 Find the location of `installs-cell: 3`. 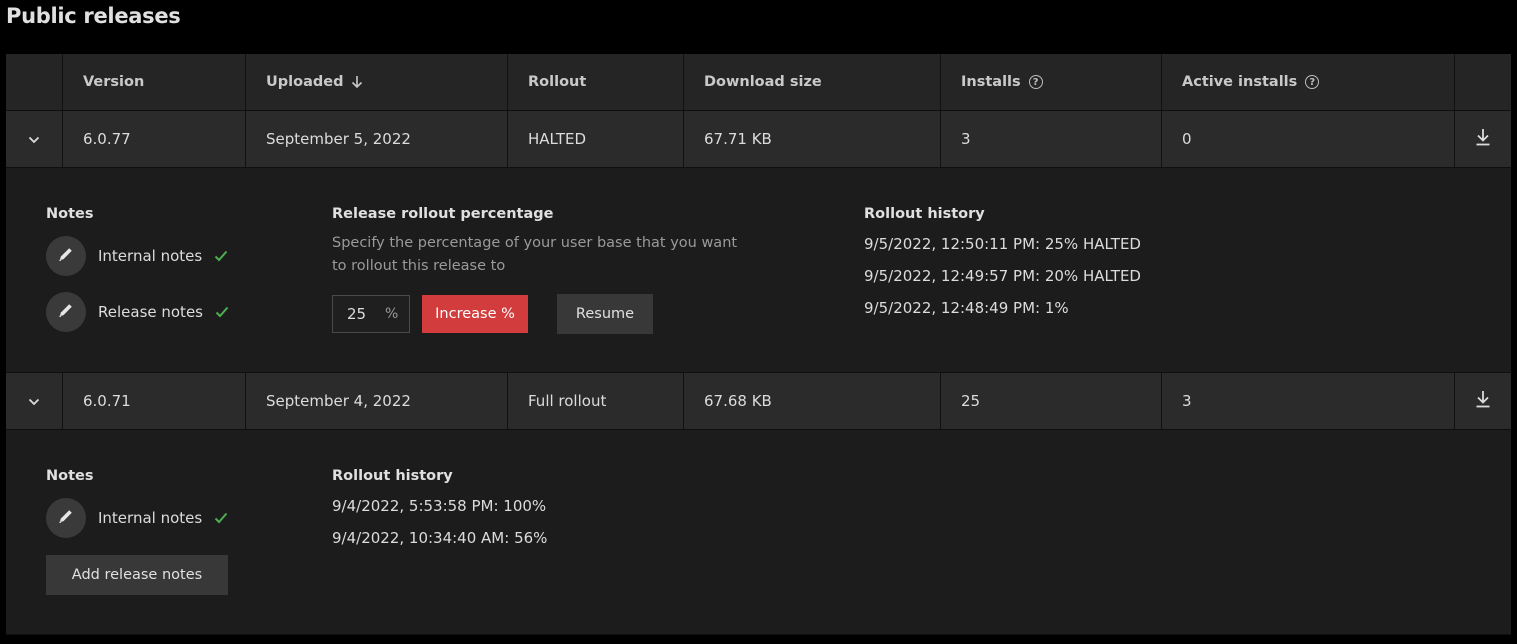

installs-cell: 3 is located at coordinates (1051, 139).